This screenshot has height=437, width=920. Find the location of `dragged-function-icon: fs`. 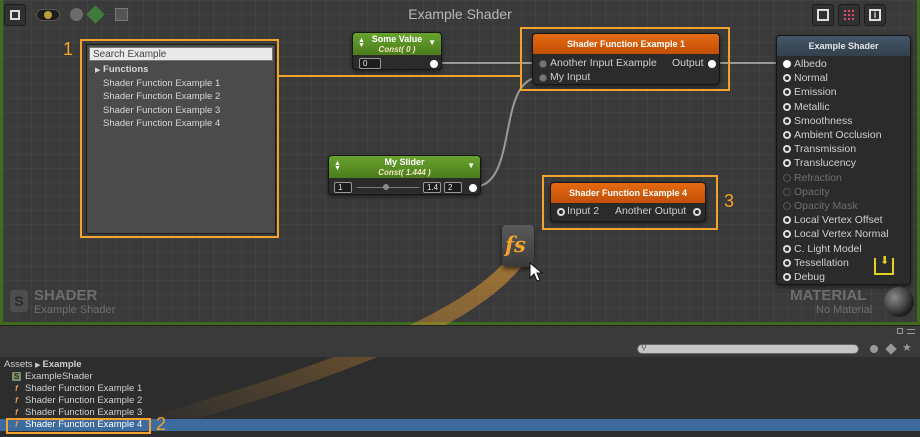

dragged-function-icon: fs is located at coordinates (518, 246).